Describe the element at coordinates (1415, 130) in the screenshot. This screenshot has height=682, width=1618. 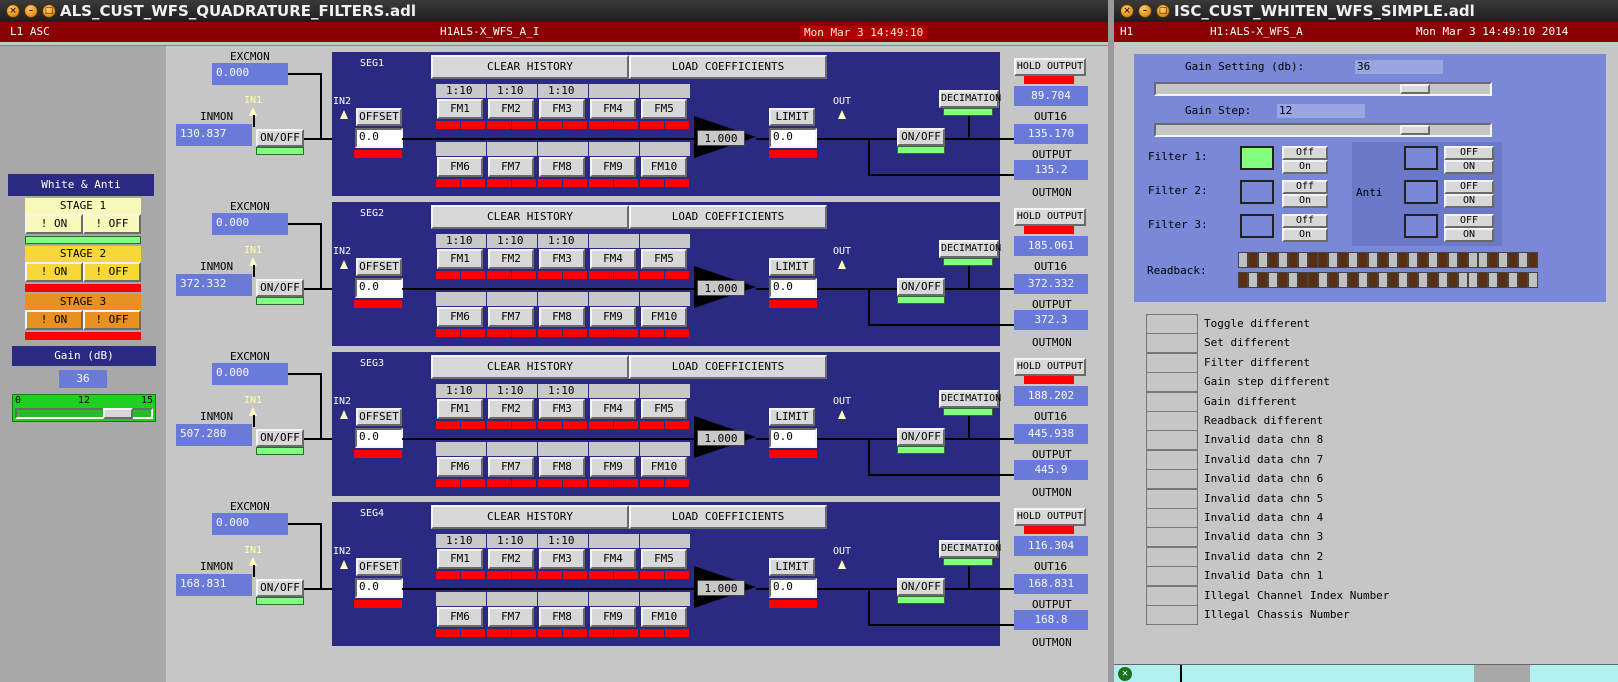
I see `gain-step-thumb` at that location.